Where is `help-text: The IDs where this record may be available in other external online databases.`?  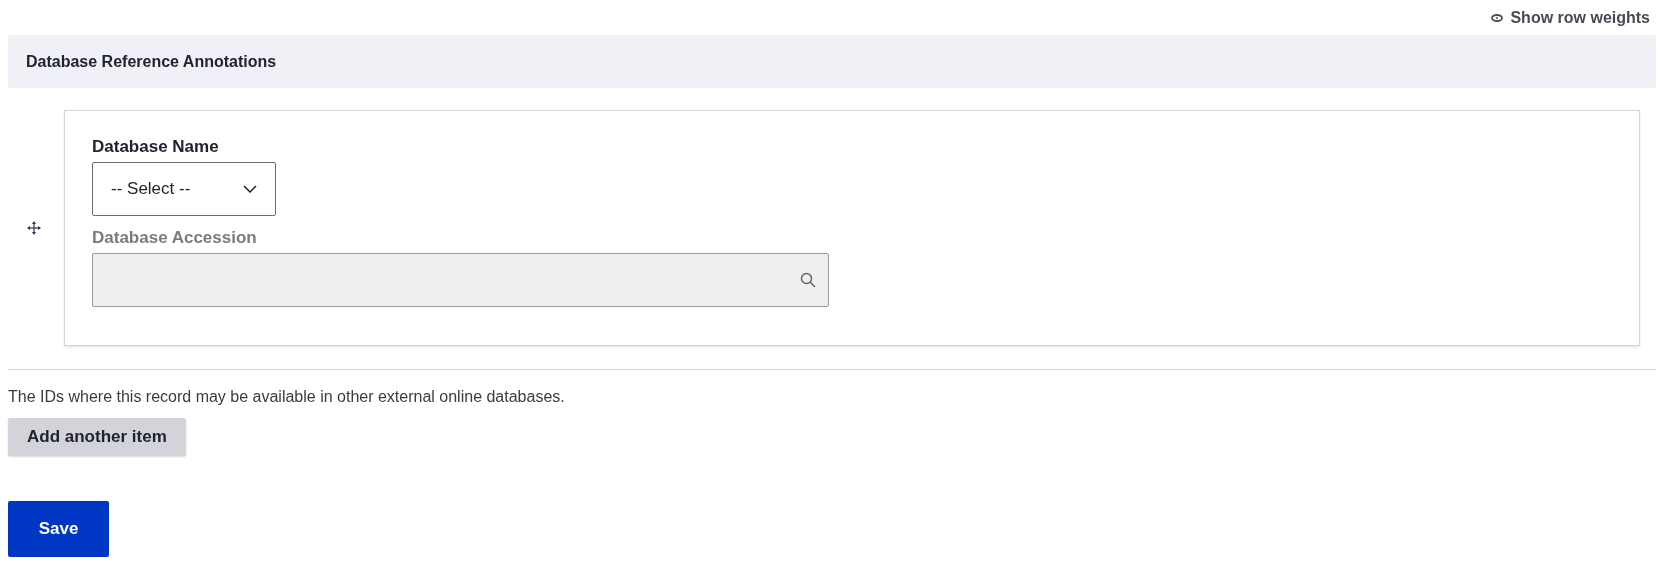 help-text: The IDs where this record may be available in other external online databases. is located at coordinates (287, 397).